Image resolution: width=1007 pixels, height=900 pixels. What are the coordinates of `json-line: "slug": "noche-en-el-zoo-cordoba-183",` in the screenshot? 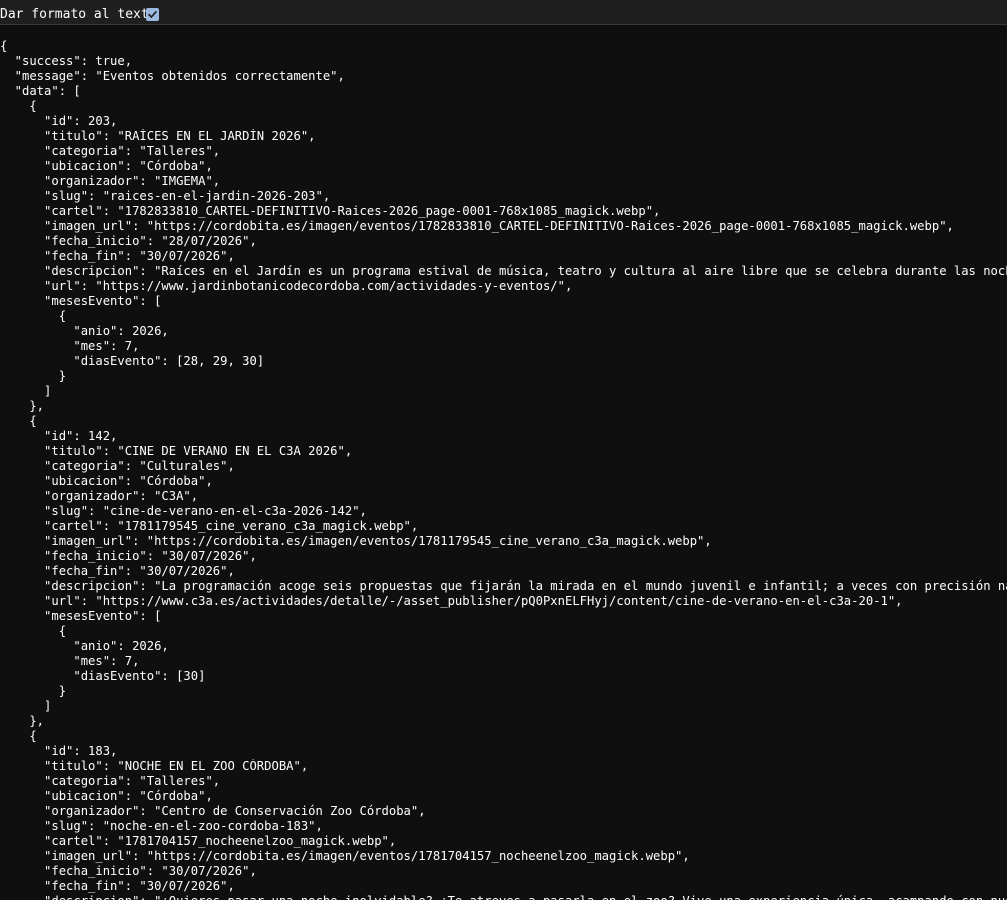 It's located at (161, 826).